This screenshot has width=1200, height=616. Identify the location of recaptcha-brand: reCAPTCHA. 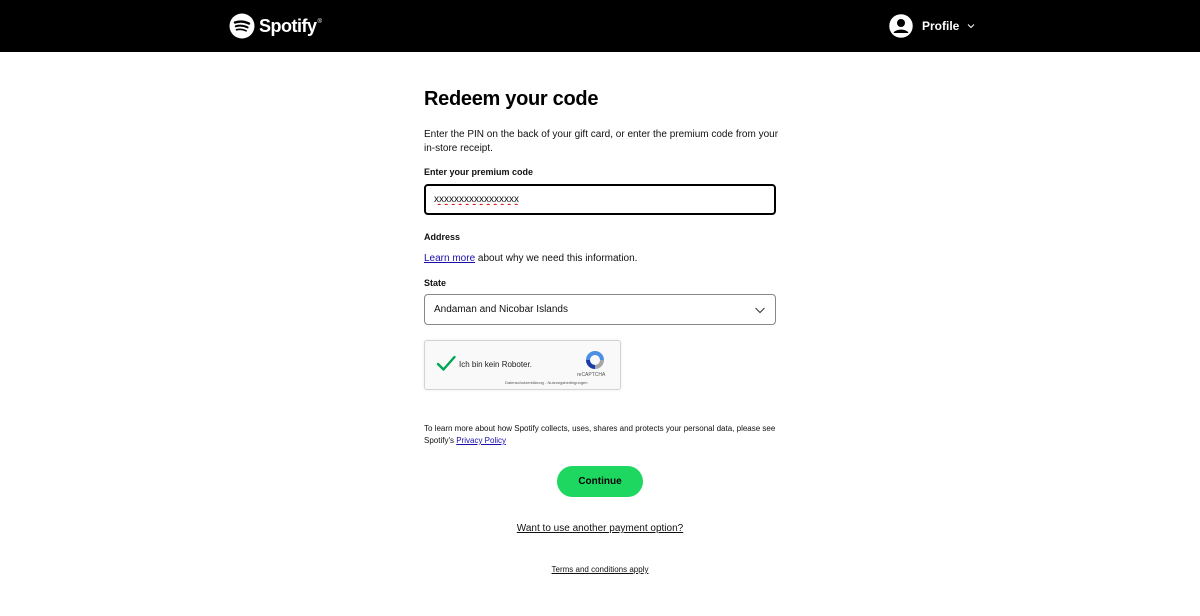
(591, 375).